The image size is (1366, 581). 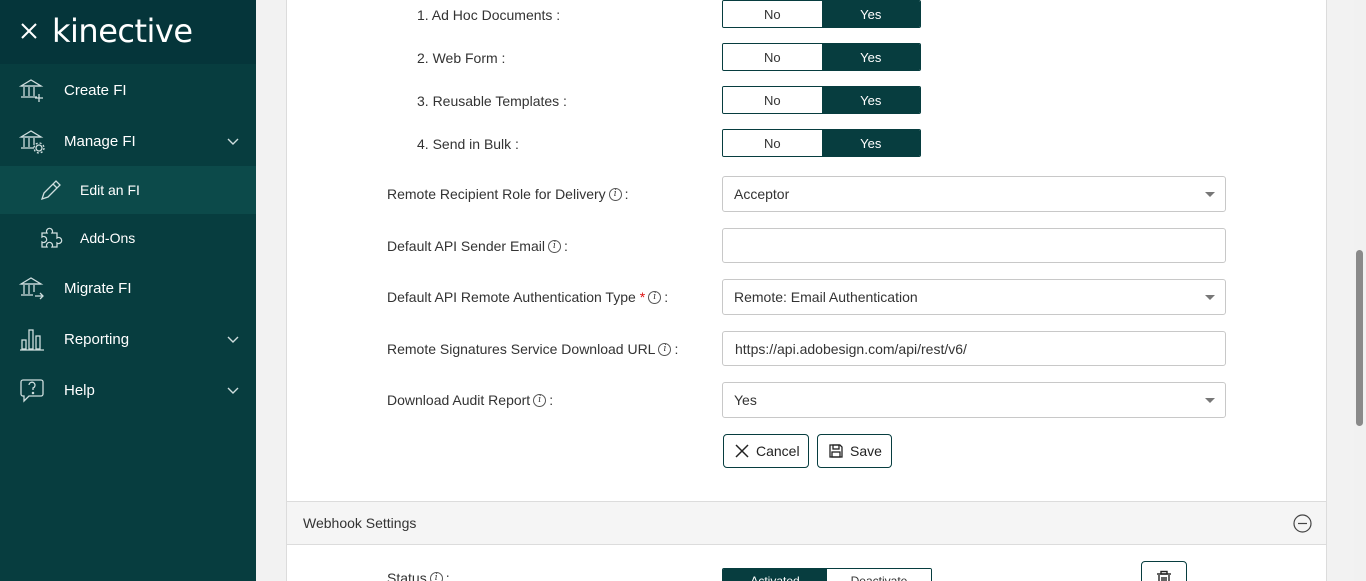 I want to click on recipient-role-label: Remote Recipient Role for Delivery i :, so click(x=508, y=194).